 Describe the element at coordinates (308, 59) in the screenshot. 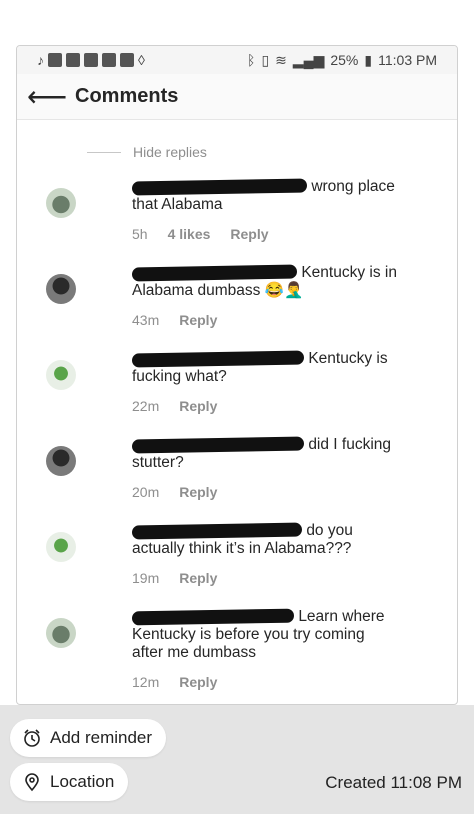

I see `signal-icon: ▂▄▆` at that location.